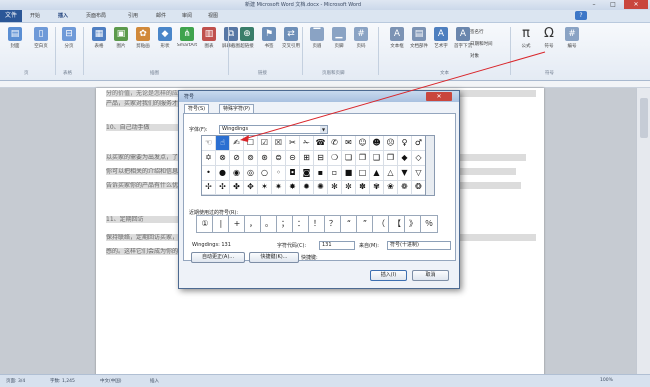 This screenshot has width=650, height=387. Describe the element at coordinates (581, 15) in the screenshot. I see `help-icon: ?` at that location.